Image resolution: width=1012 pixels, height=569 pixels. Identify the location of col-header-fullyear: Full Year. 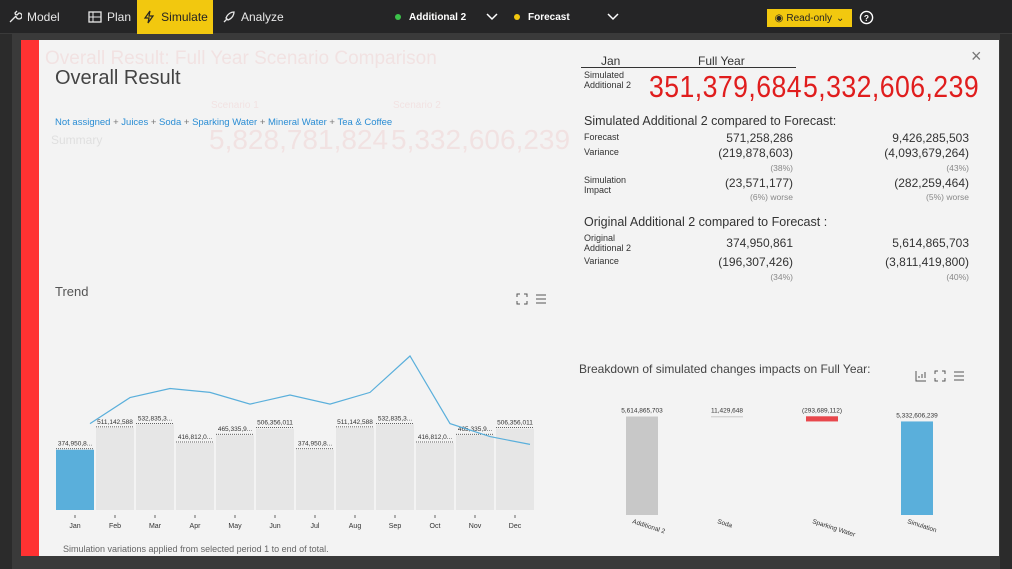
(721, 61).